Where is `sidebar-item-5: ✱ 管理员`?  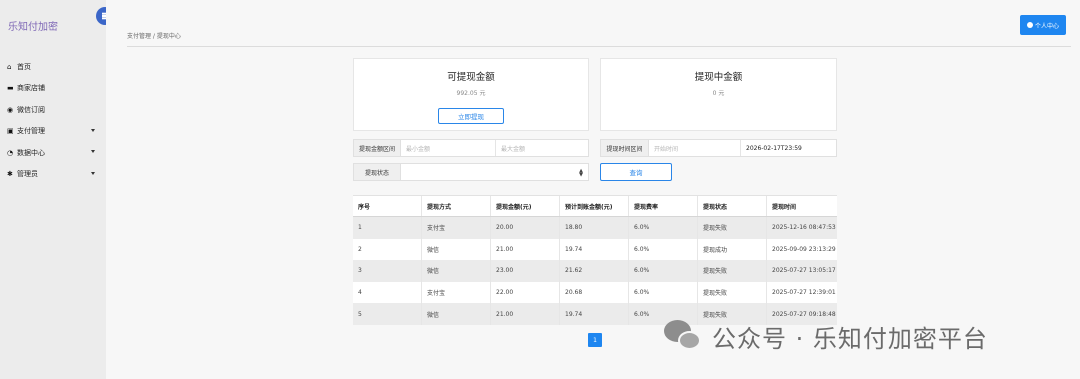
sidebar-item-5: ✱ 管理员 is located at coordinates (53, 175).